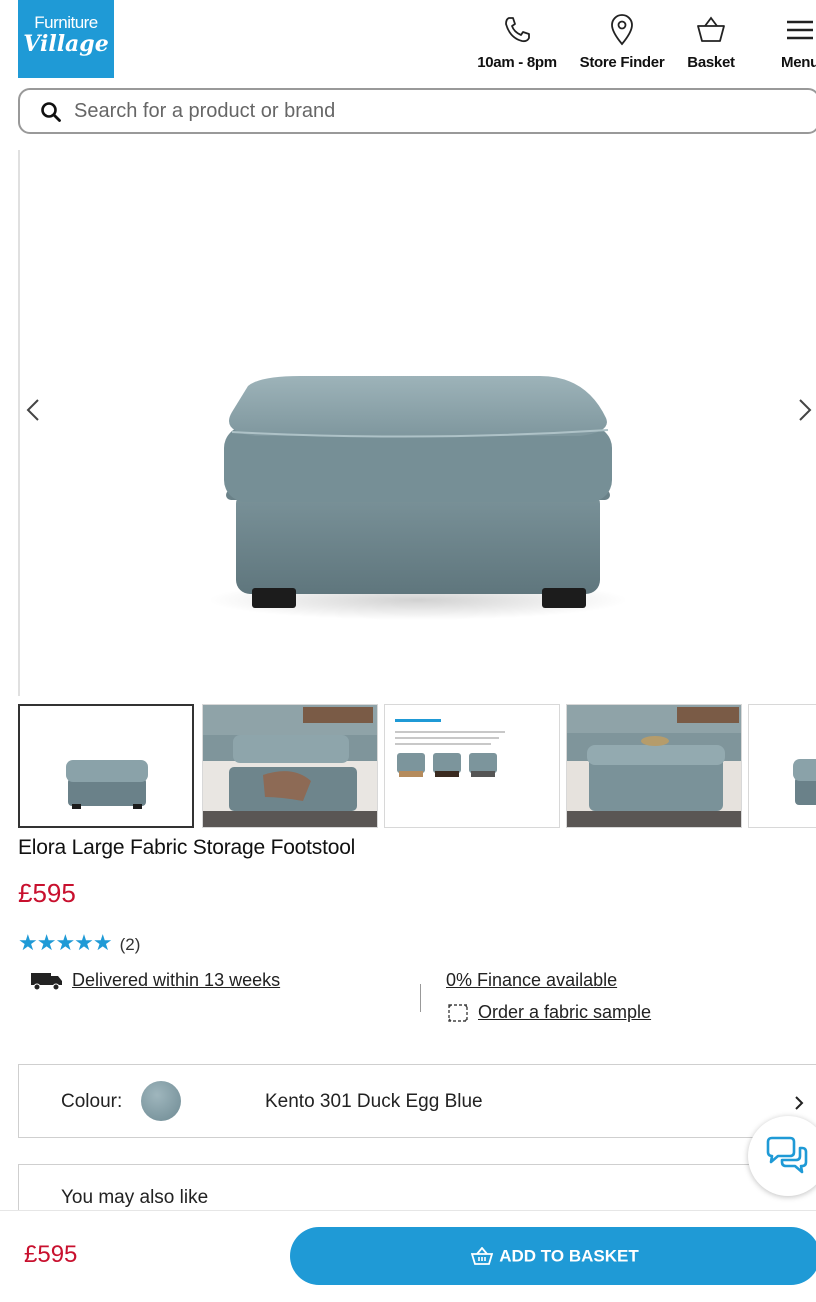  Describe the element at coordinates (782, 766) in the screenshot. I see `thumbnail-partial` at that location.